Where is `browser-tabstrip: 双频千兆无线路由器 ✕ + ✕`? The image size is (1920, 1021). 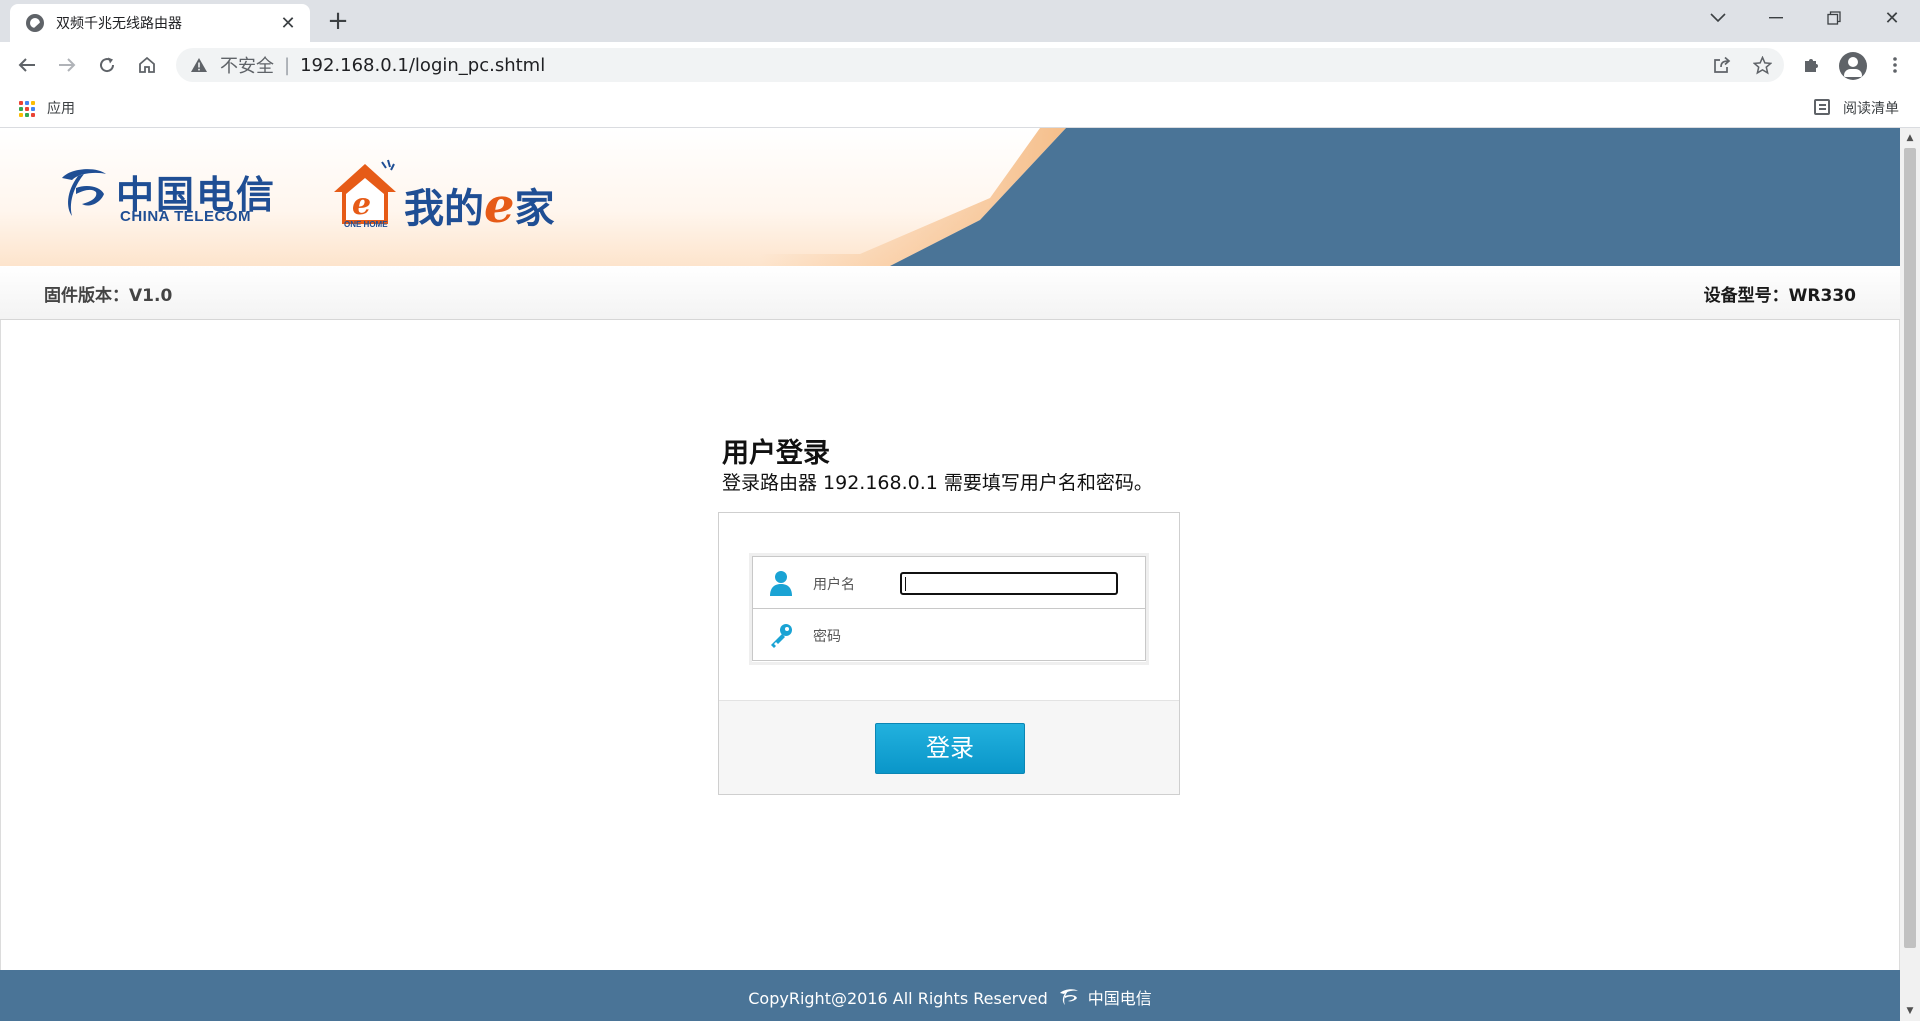 browser-tabstrip: 双频千兆无线路由器 ✕ + ✕ is located at coordinates (960, 21).